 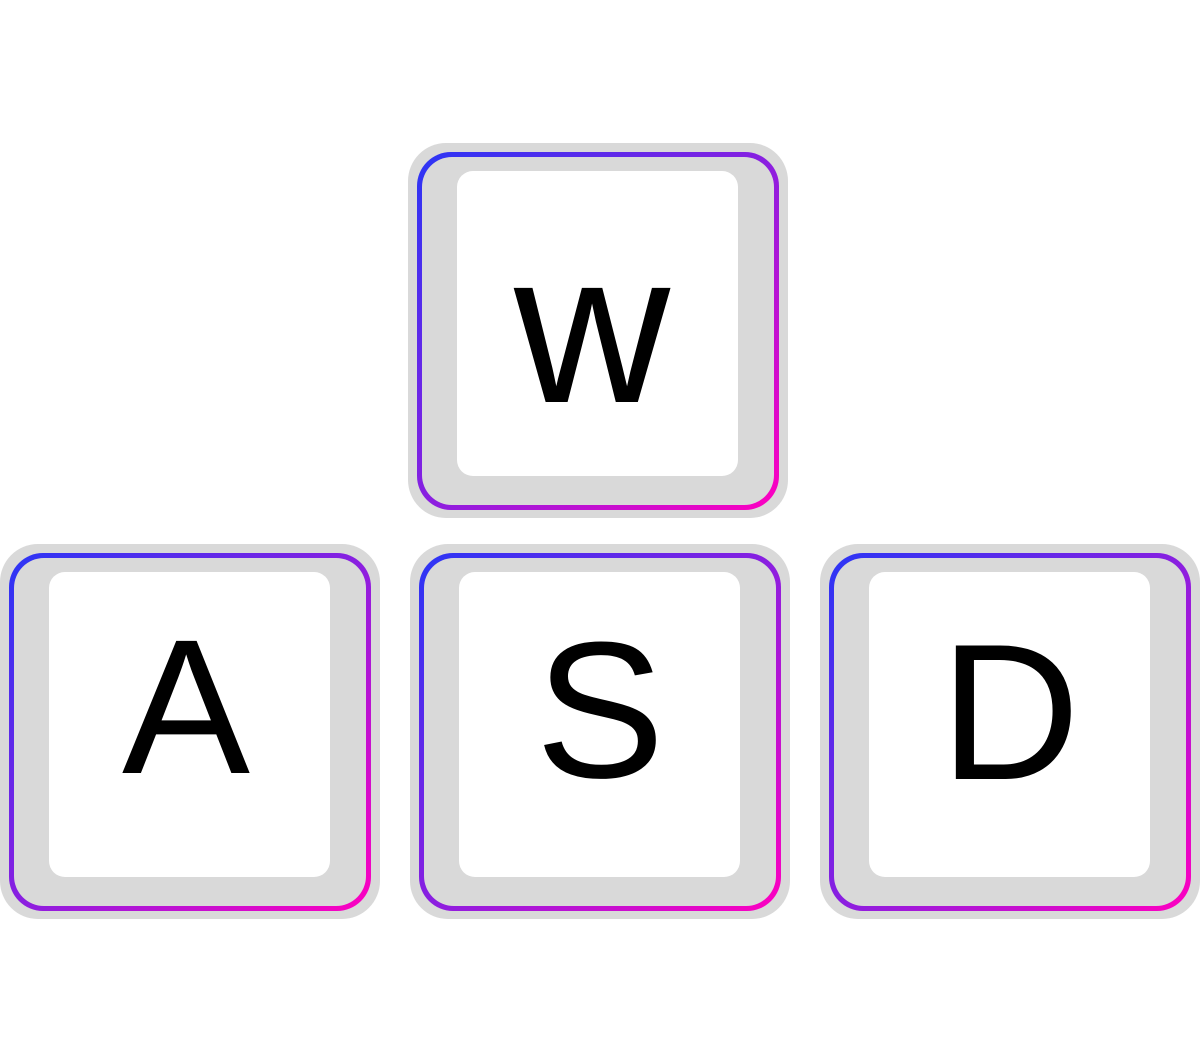 What do you see at coordinates (1010, 712) in the screenshot?
I see `key-label-d: D` at bounding box center [1010, 712].